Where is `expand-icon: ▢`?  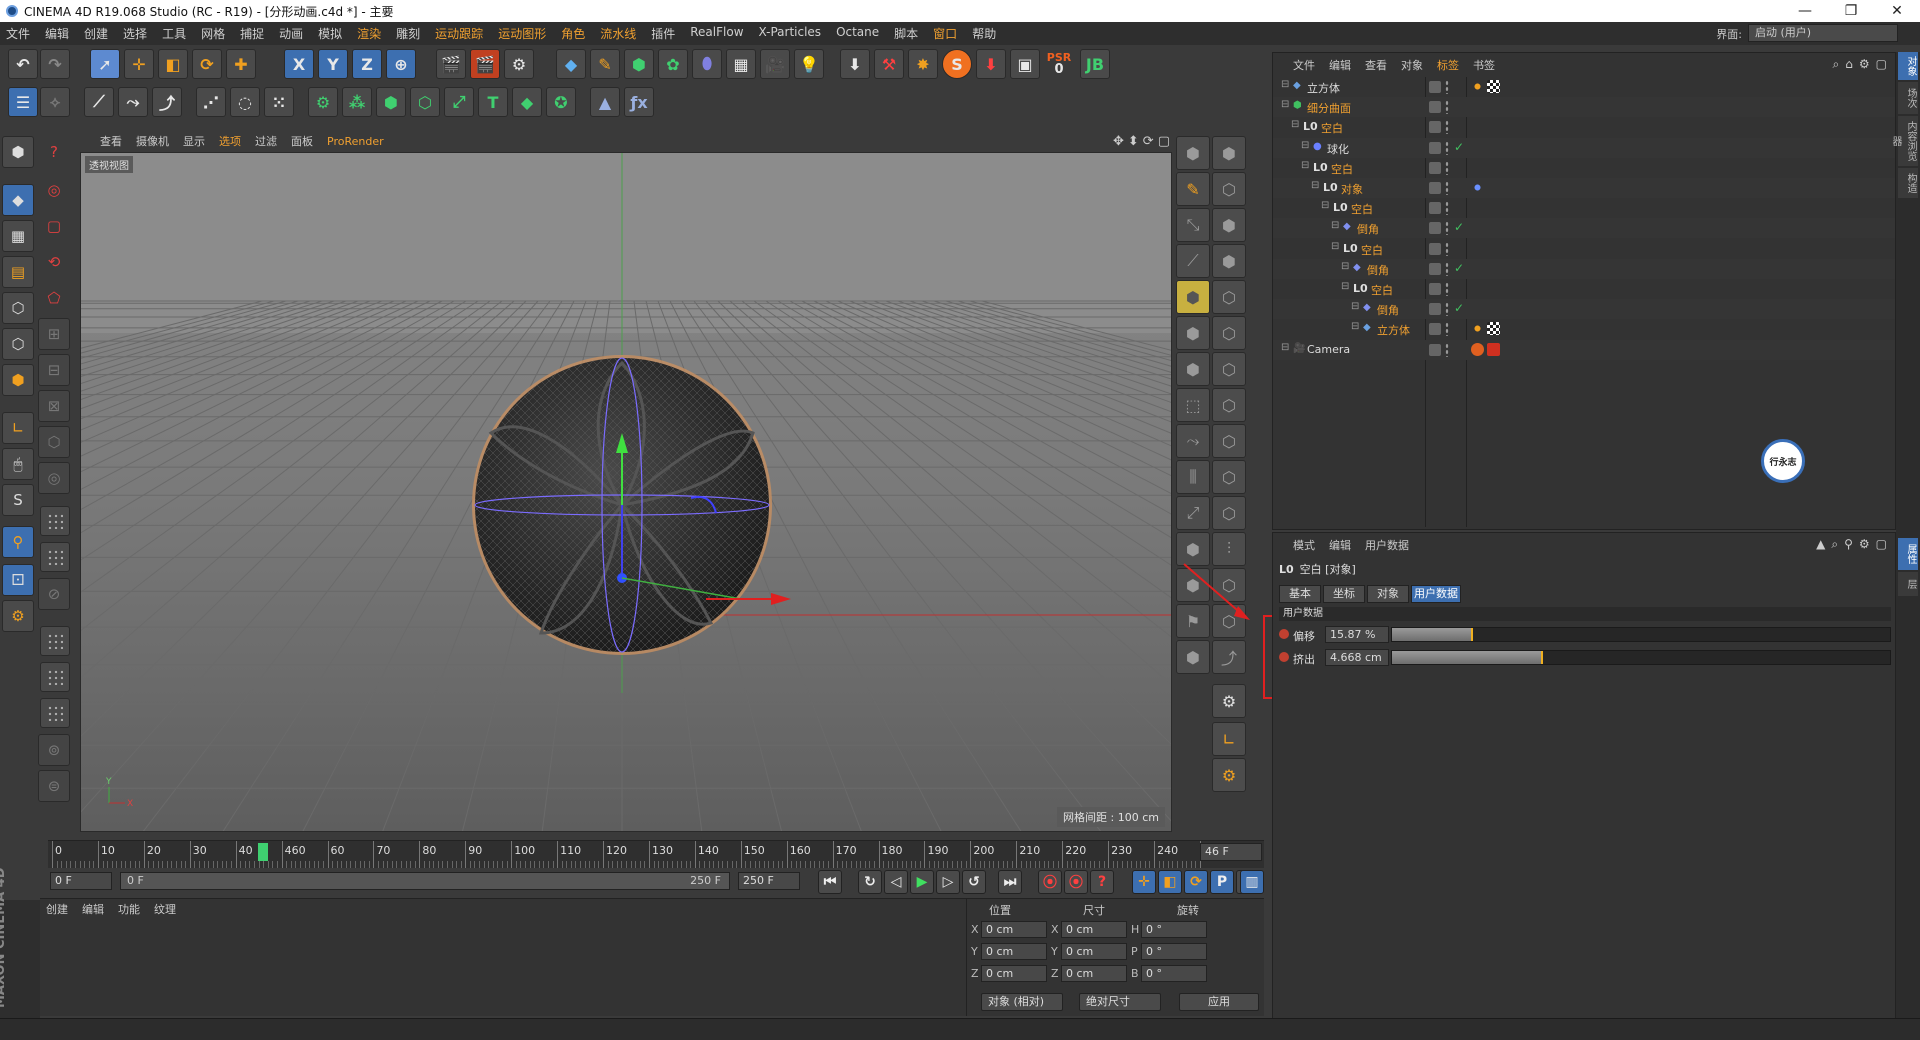 expand-icon: ▢ is located at coordinates (1881, 64).